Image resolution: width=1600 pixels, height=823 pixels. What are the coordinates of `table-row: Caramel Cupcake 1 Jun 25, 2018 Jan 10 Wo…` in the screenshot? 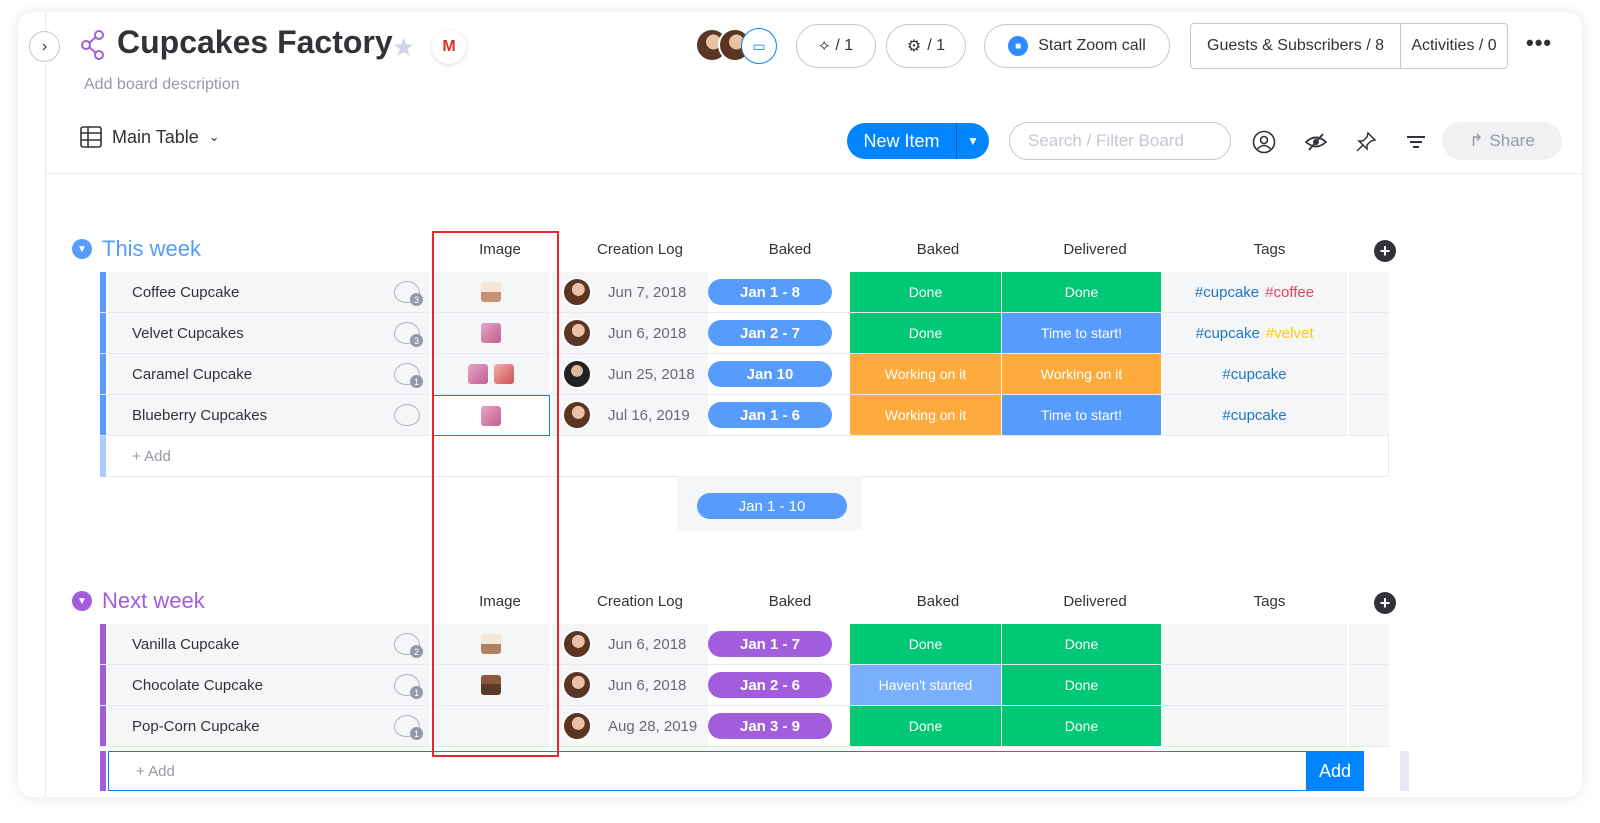 It's located at (755, 374).